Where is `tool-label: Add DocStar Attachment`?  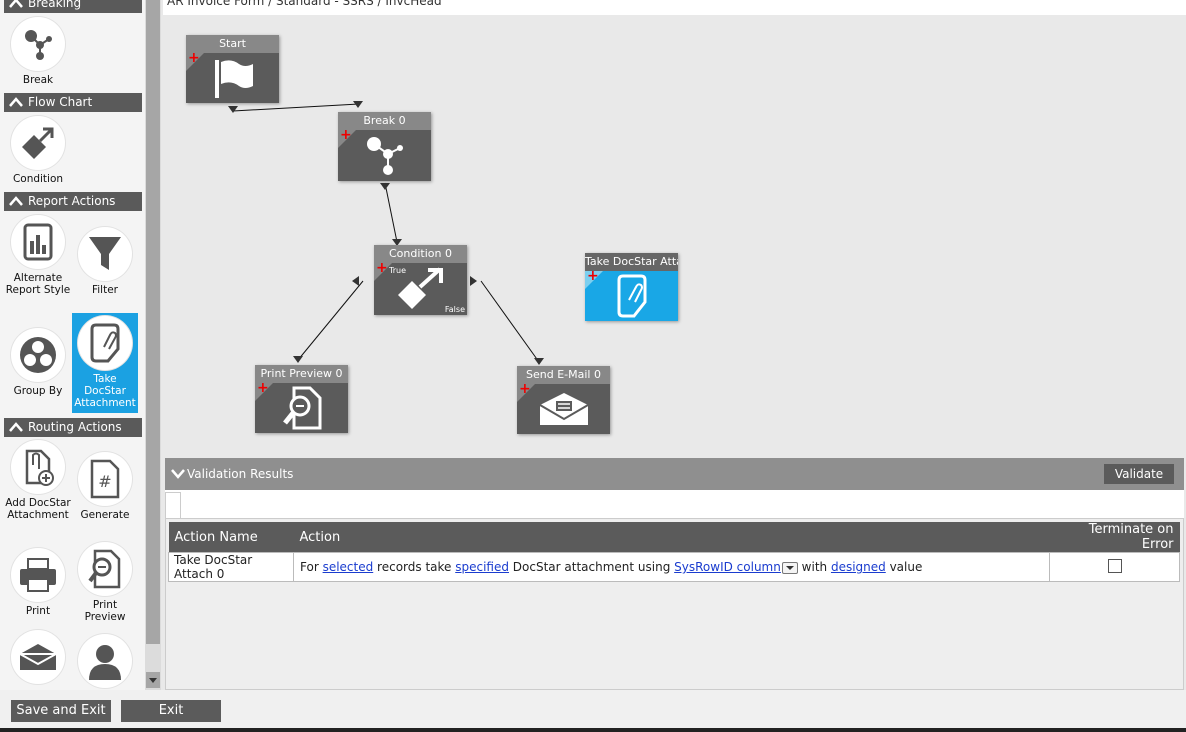 tool-label: Add DocStar Attachment is located at coordinates (38, 509).